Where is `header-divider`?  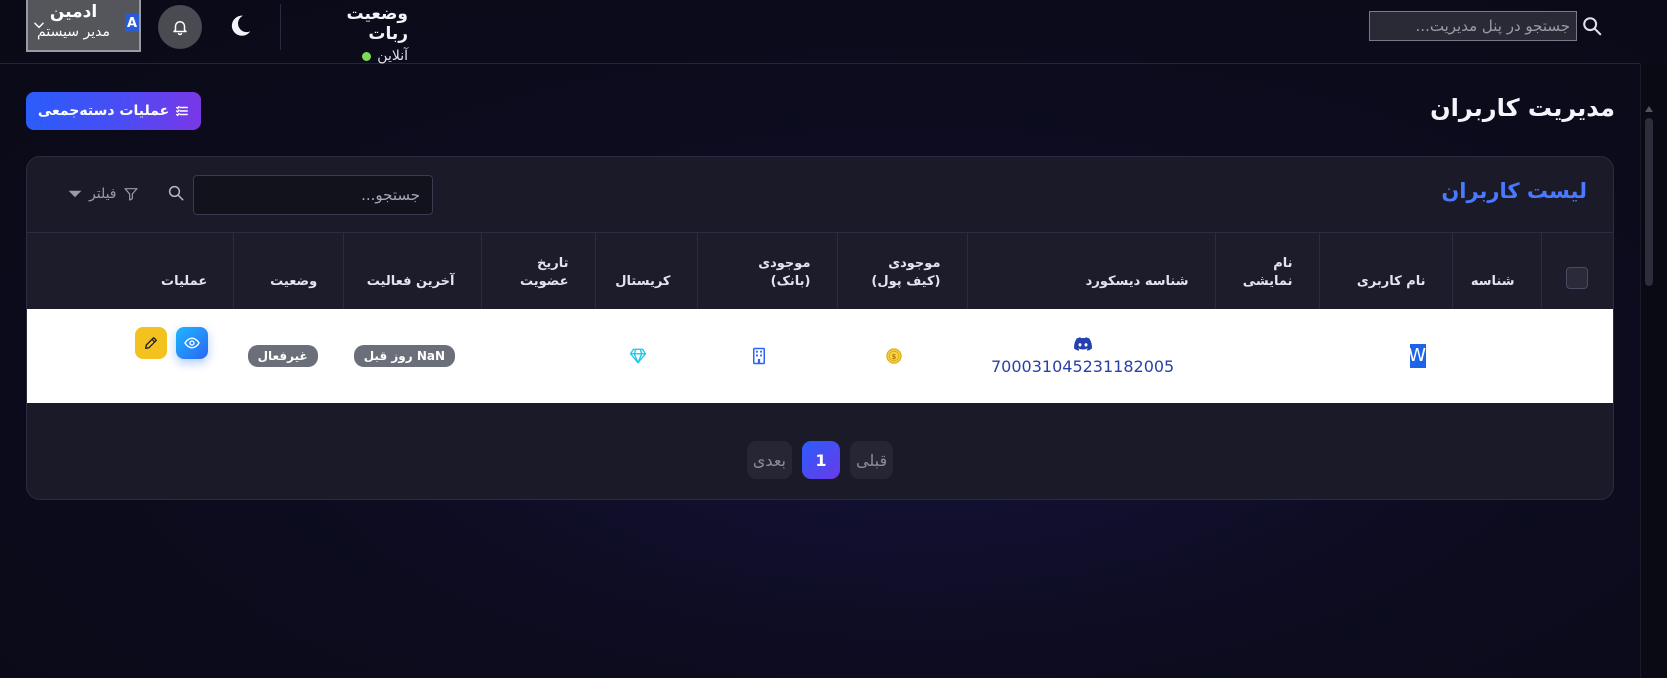 header-divider is located at coordinates (280, 27).